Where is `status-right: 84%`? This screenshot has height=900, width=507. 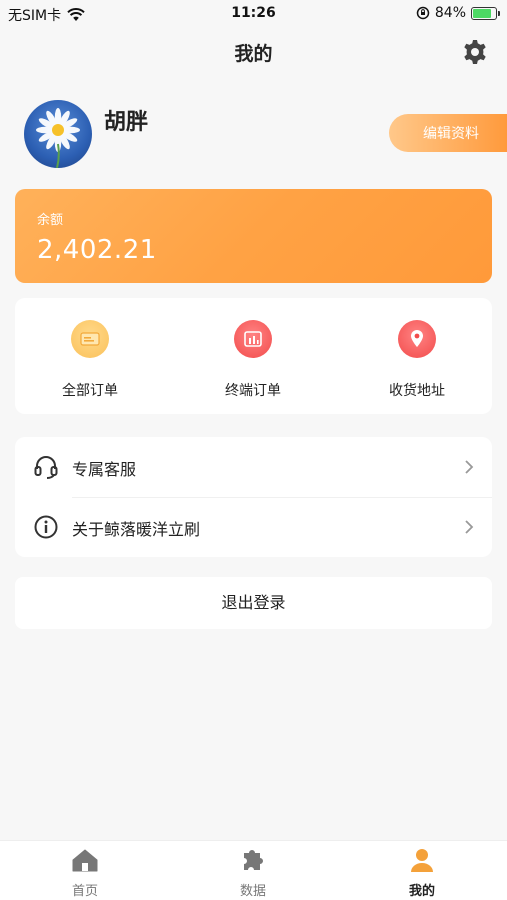
status-right: 84% is located at coordinates (458, 13).